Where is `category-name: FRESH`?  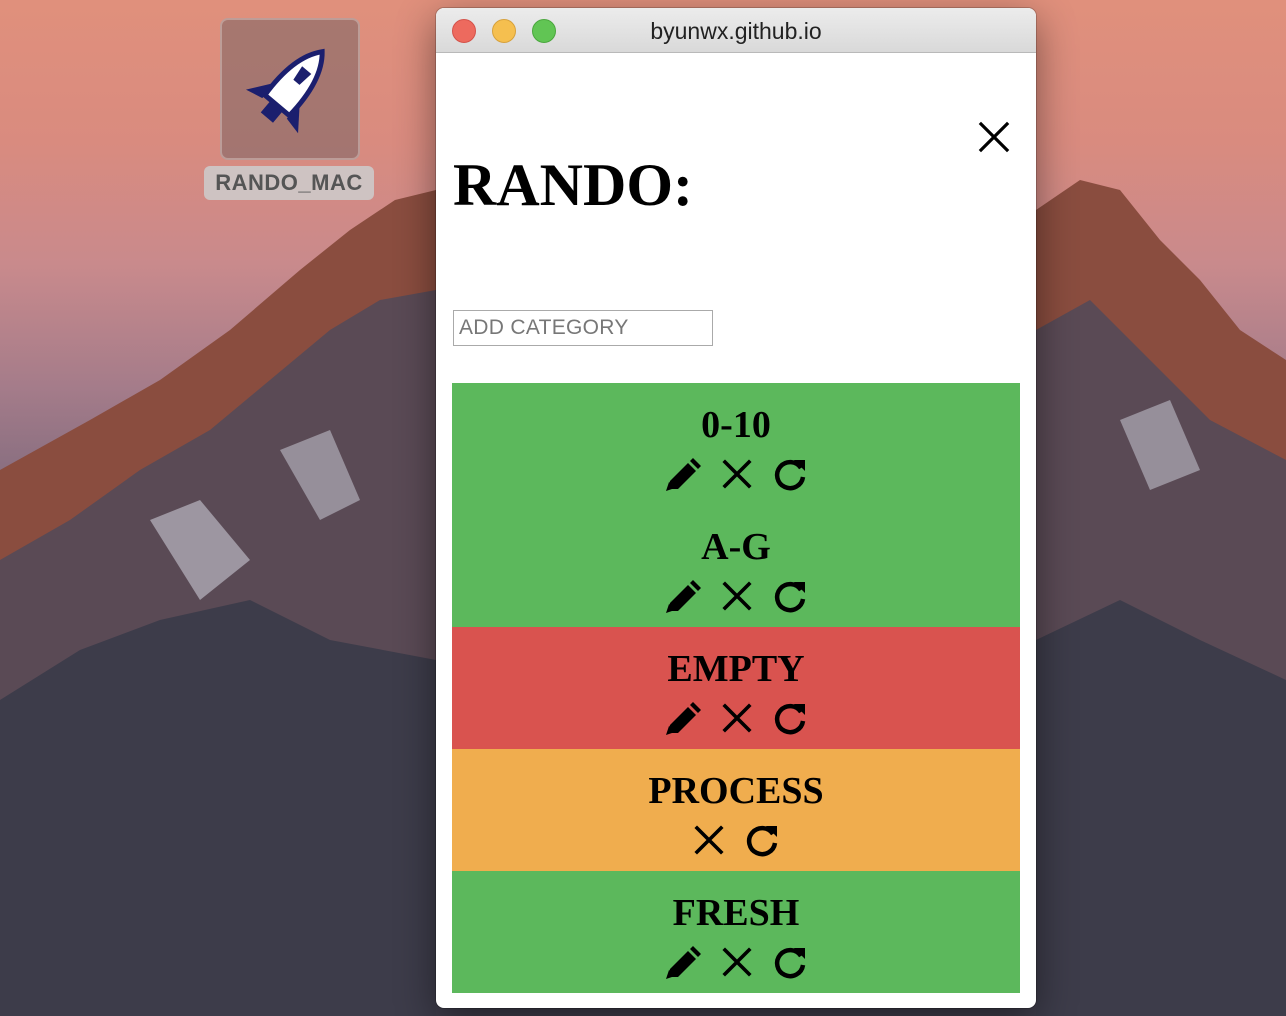
category-name: FRESH is located at coordinates (736, 913).